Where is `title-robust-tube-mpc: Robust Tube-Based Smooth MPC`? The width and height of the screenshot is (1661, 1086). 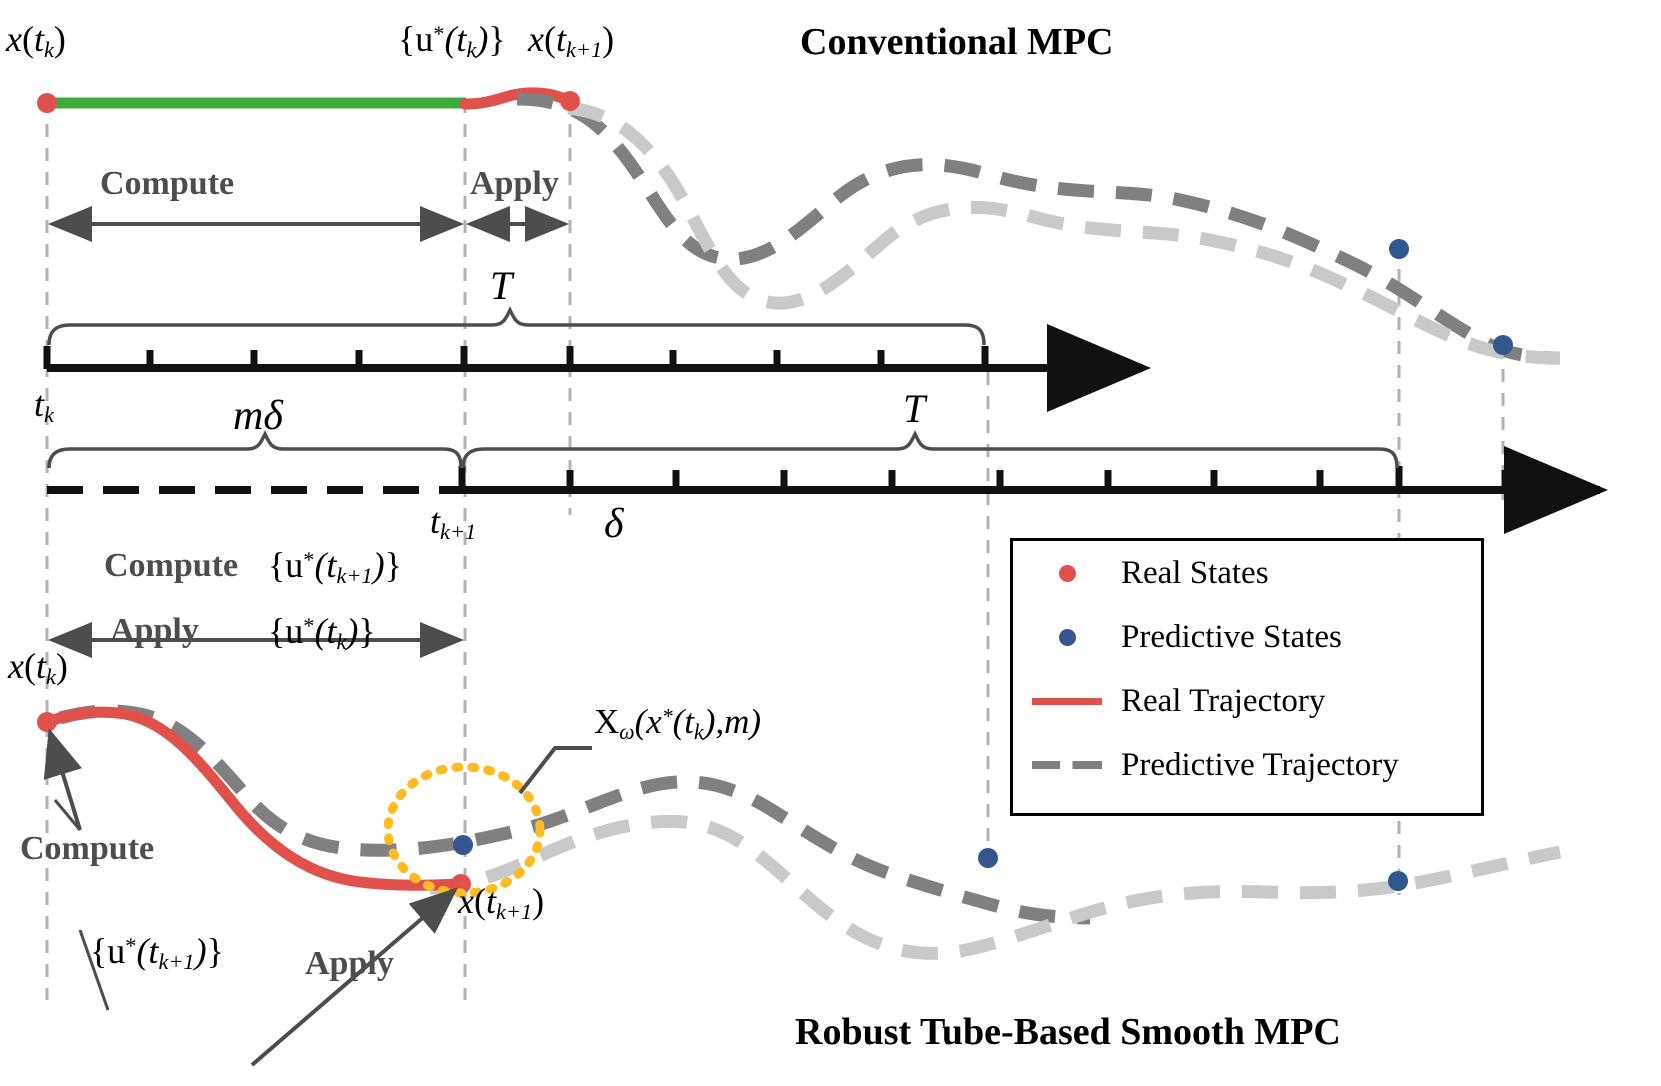
title-robust-tube-mpc: Robust Tube-Based Smooth MPC is located at coordinates (1068, 1032).